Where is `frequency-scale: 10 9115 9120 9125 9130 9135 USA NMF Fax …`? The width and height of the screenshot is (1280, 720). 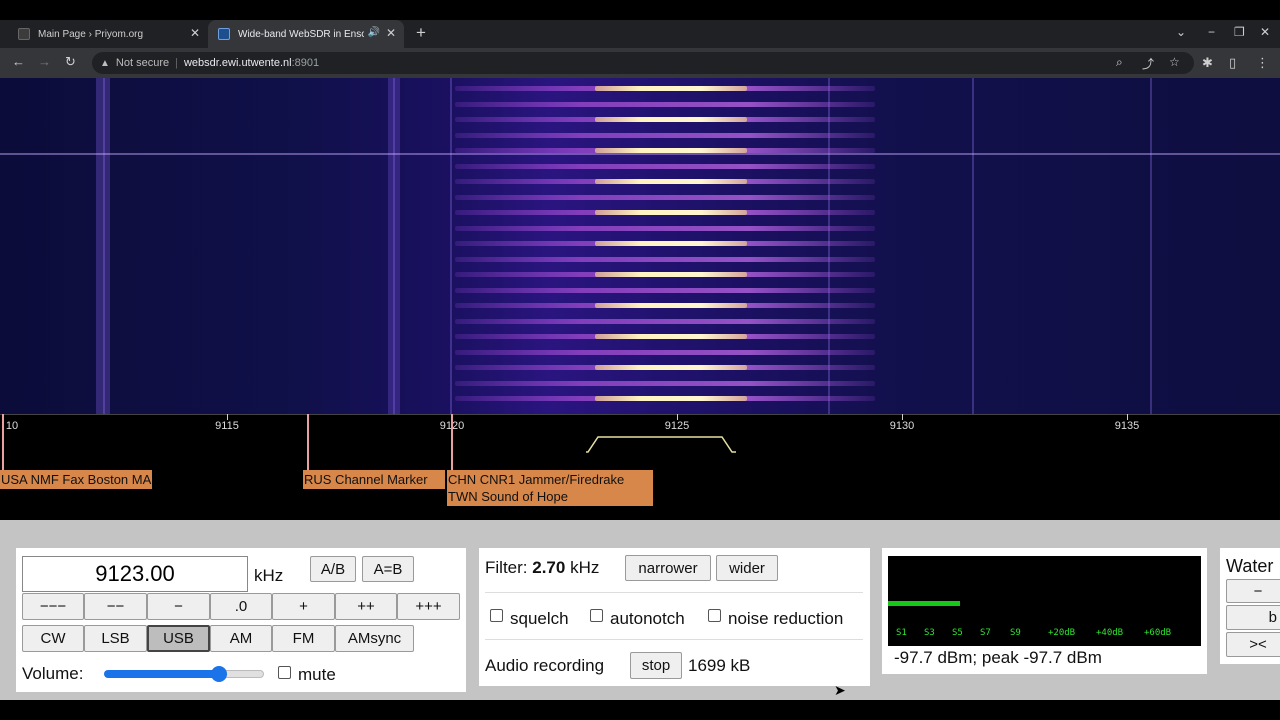
frequency-scale: 10 9115 9120 9125 9130 9135 USA NMF Fax … is located at coordinates (640, 467).